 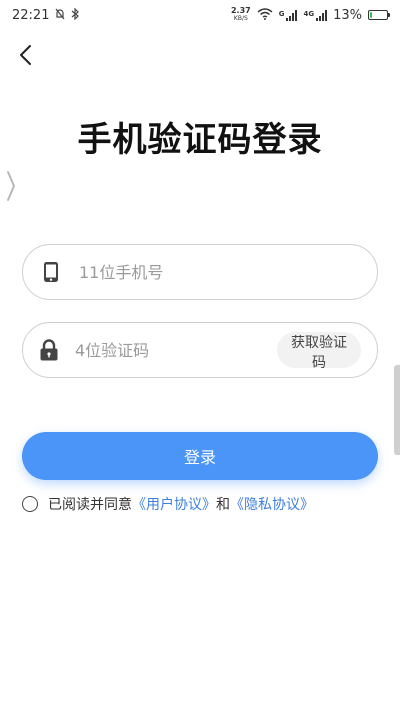 I want to click on network-speed-unit: KB/S, so click(x=240, y=18).